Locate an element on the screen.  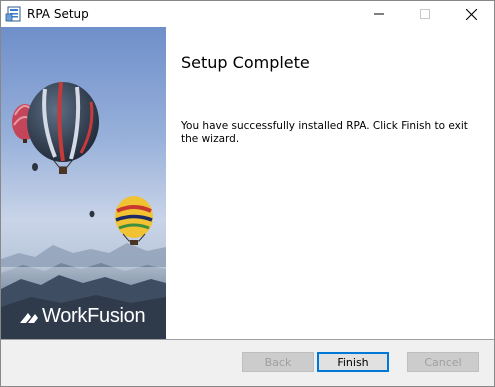
brand-logo: WorkFusion is located at coordinates (82, 316).